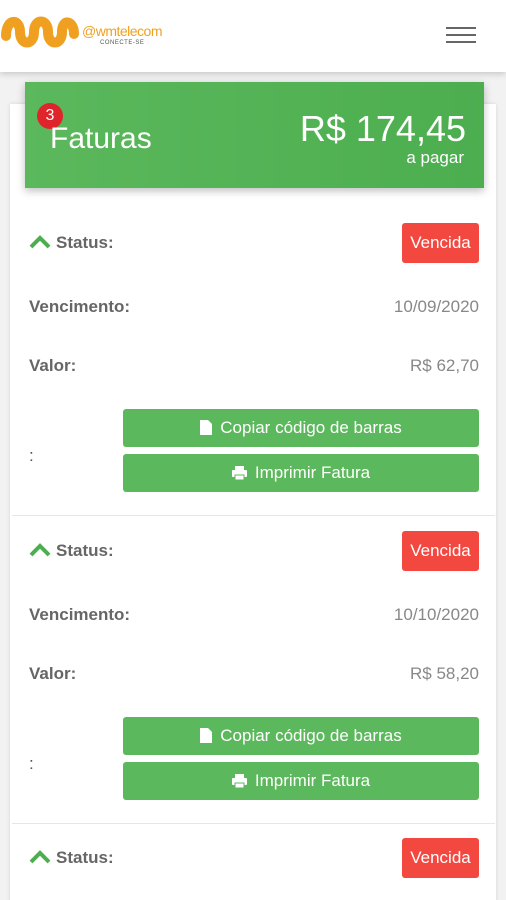  I want to click on brand-logo: @wmtelecom CONECTE-SE, so click(81, 34).